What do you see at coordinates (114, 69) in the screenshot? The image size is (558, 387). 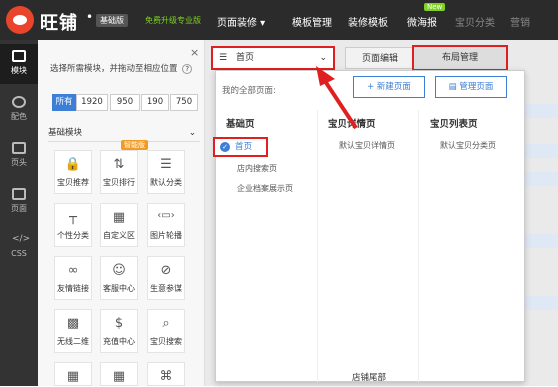 I see `panel-hint-text: 选择所需模块，并拖动至相应位置` at bounding box center [114, 69].